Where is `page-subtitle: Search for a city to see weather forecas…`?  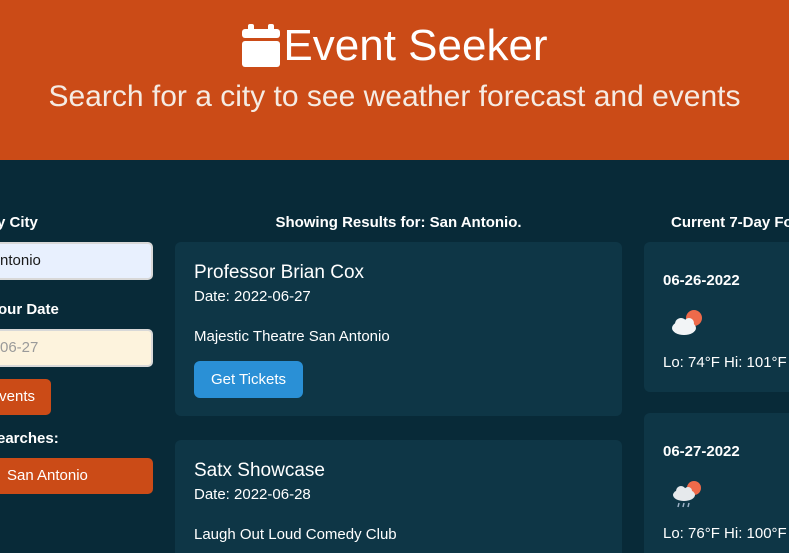
page-subtitle: Search for a city to see weather forecas… is located at coordinates (394, 96).